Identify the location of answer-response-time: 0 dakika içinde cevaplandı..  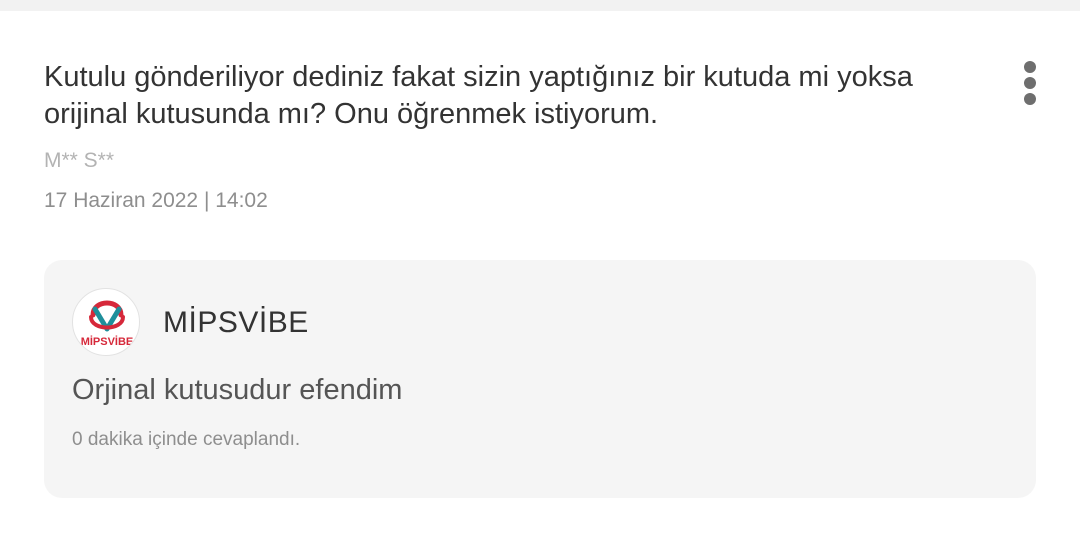
(186, 439).